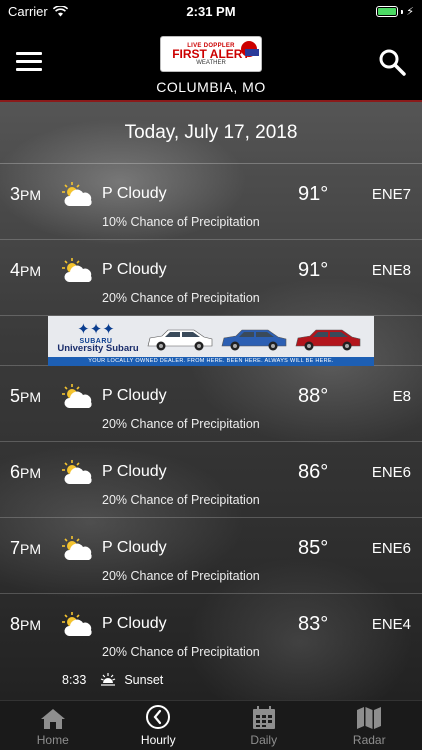  What do you see at coordinates (391, 624) in the screenshot?
I see `wind: ENE4` at bounding box center [391, 624].